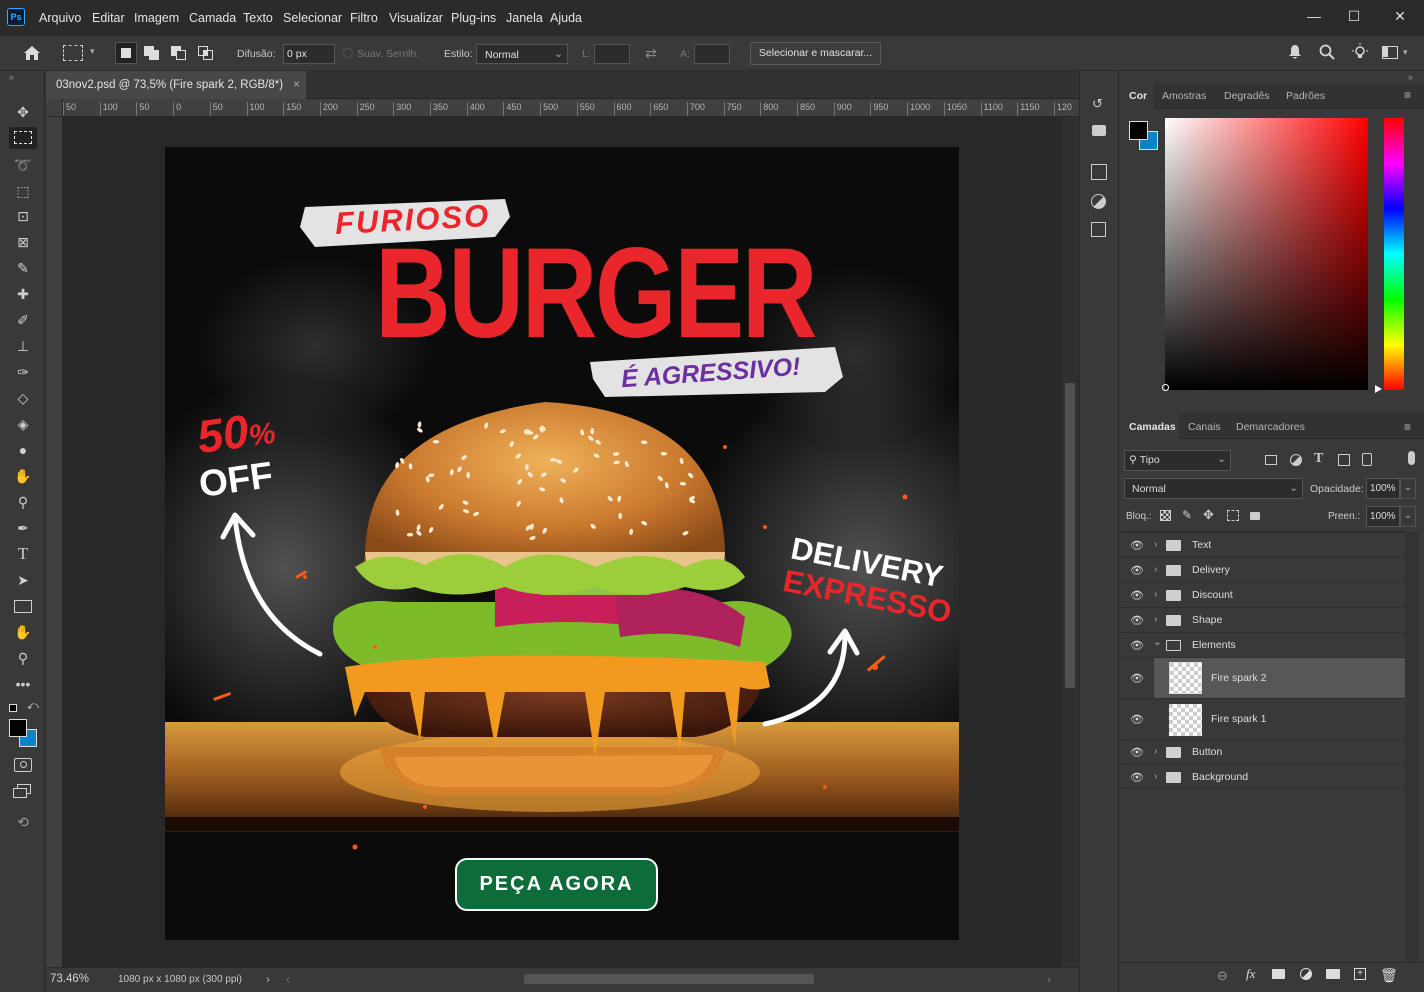 The height and width of the screenshot is (992, 1424). What do you see at coordinates (1177, 460) in the screenshot?
I see `layer-filter-select: ⚲ Tipo ⌄` at bounding box center [1177, 460].